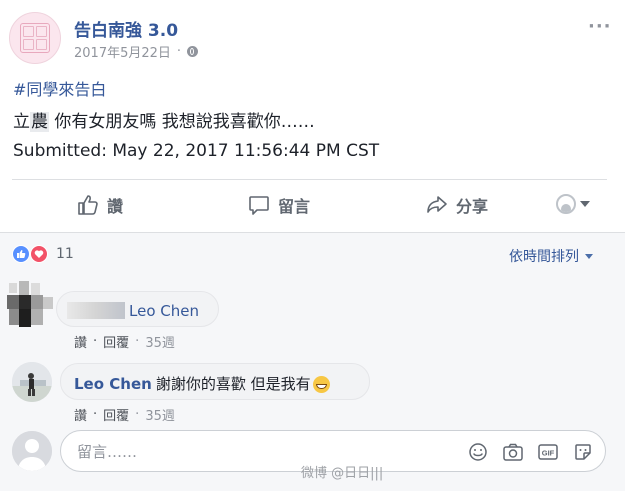  What do you see at coordinates (513, 452) in the screenshot?
I see `camera-icon` at bounding box center [513, 452].